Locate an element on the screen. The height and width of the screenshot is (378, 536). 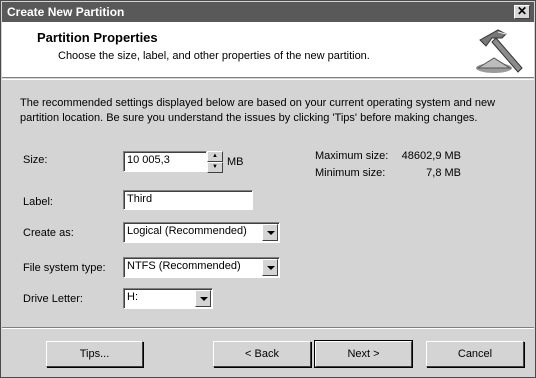
drive-letter-label: Drive Letter: is located at coordinates (53, 299).